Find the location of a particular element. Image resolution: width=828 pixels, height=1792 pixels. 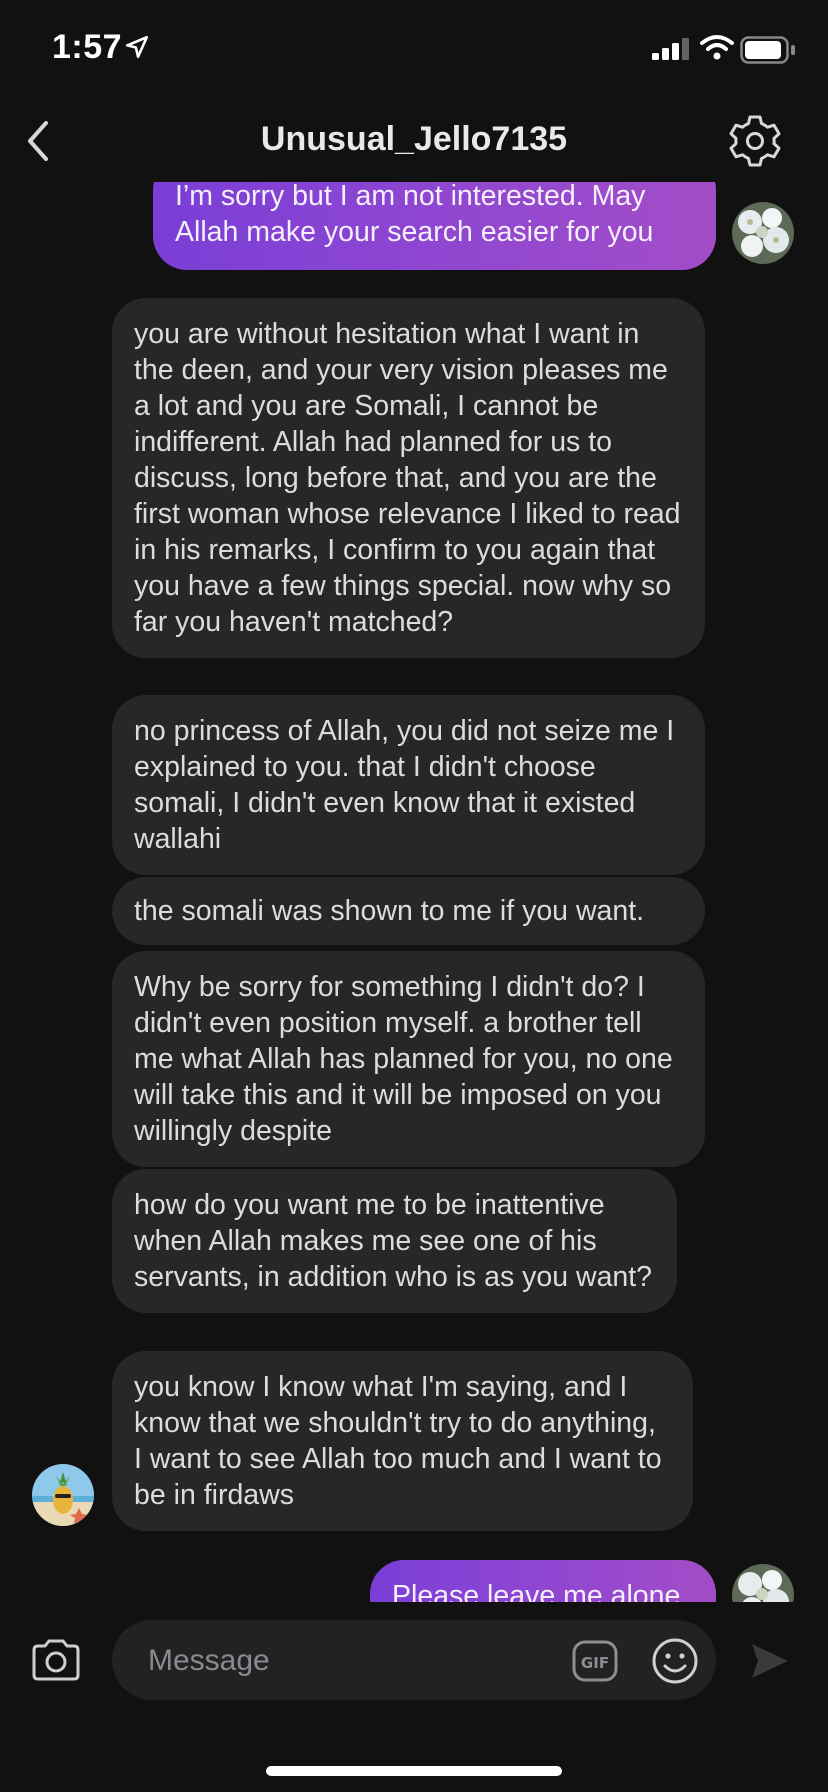

home-indicator is located at coordinates (414, 1771).